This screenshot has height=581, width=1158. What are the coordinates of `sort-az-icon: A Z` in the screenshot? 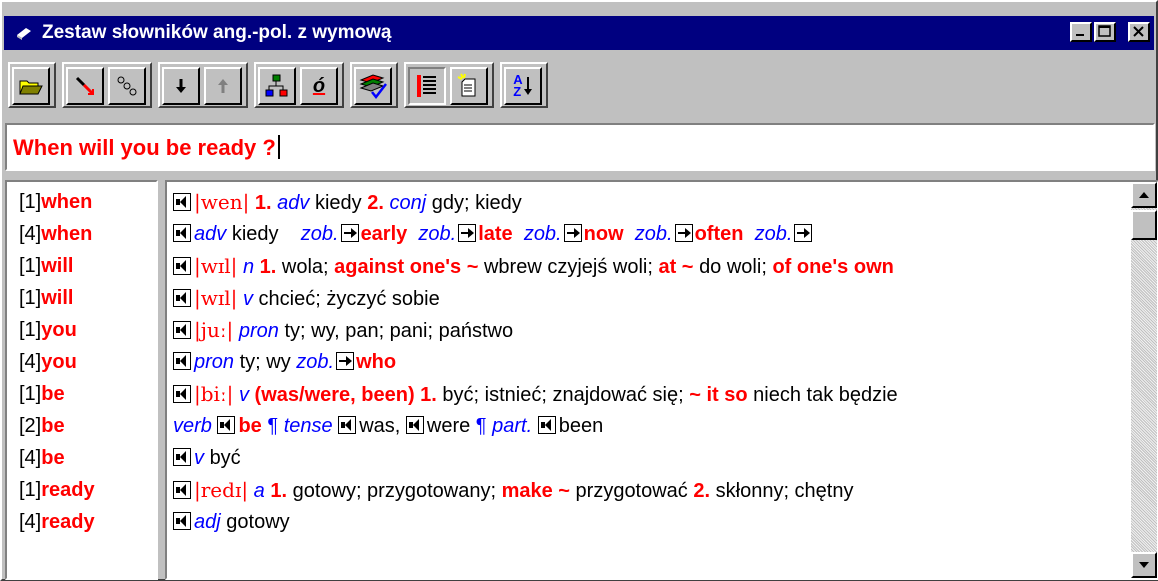 It's located at (522, 85).